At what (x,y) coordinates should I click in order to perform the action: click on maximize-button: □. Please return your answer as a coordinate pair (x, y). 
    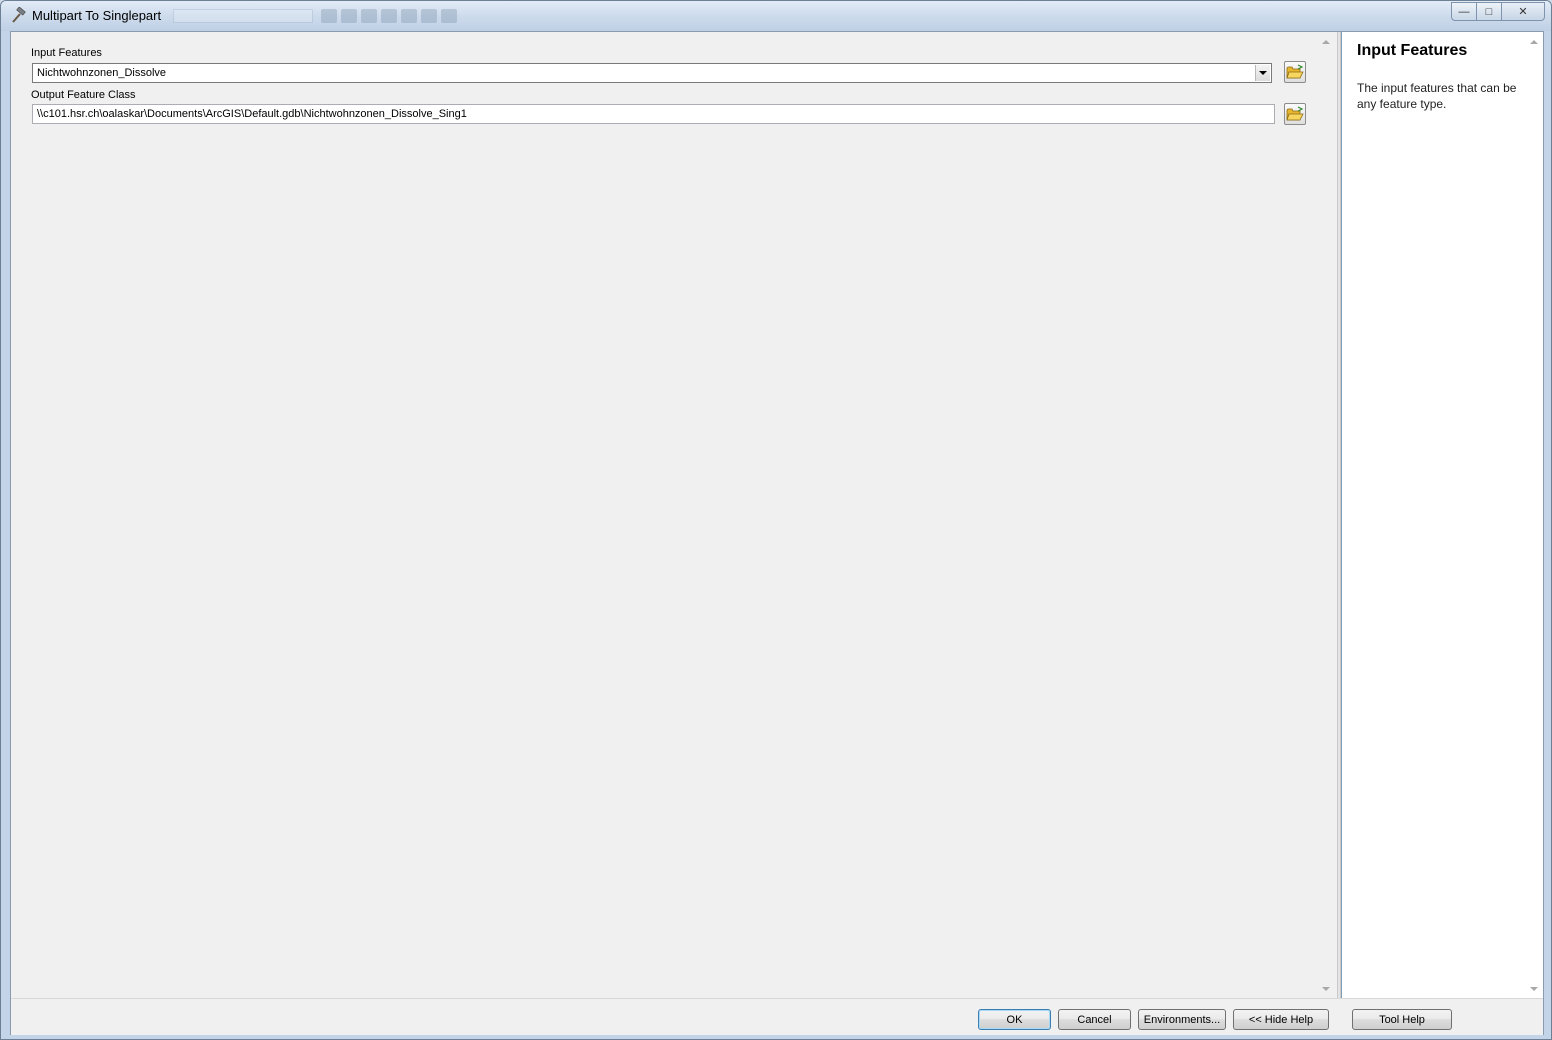
    Looking at the image, I should click on (1489, 11).